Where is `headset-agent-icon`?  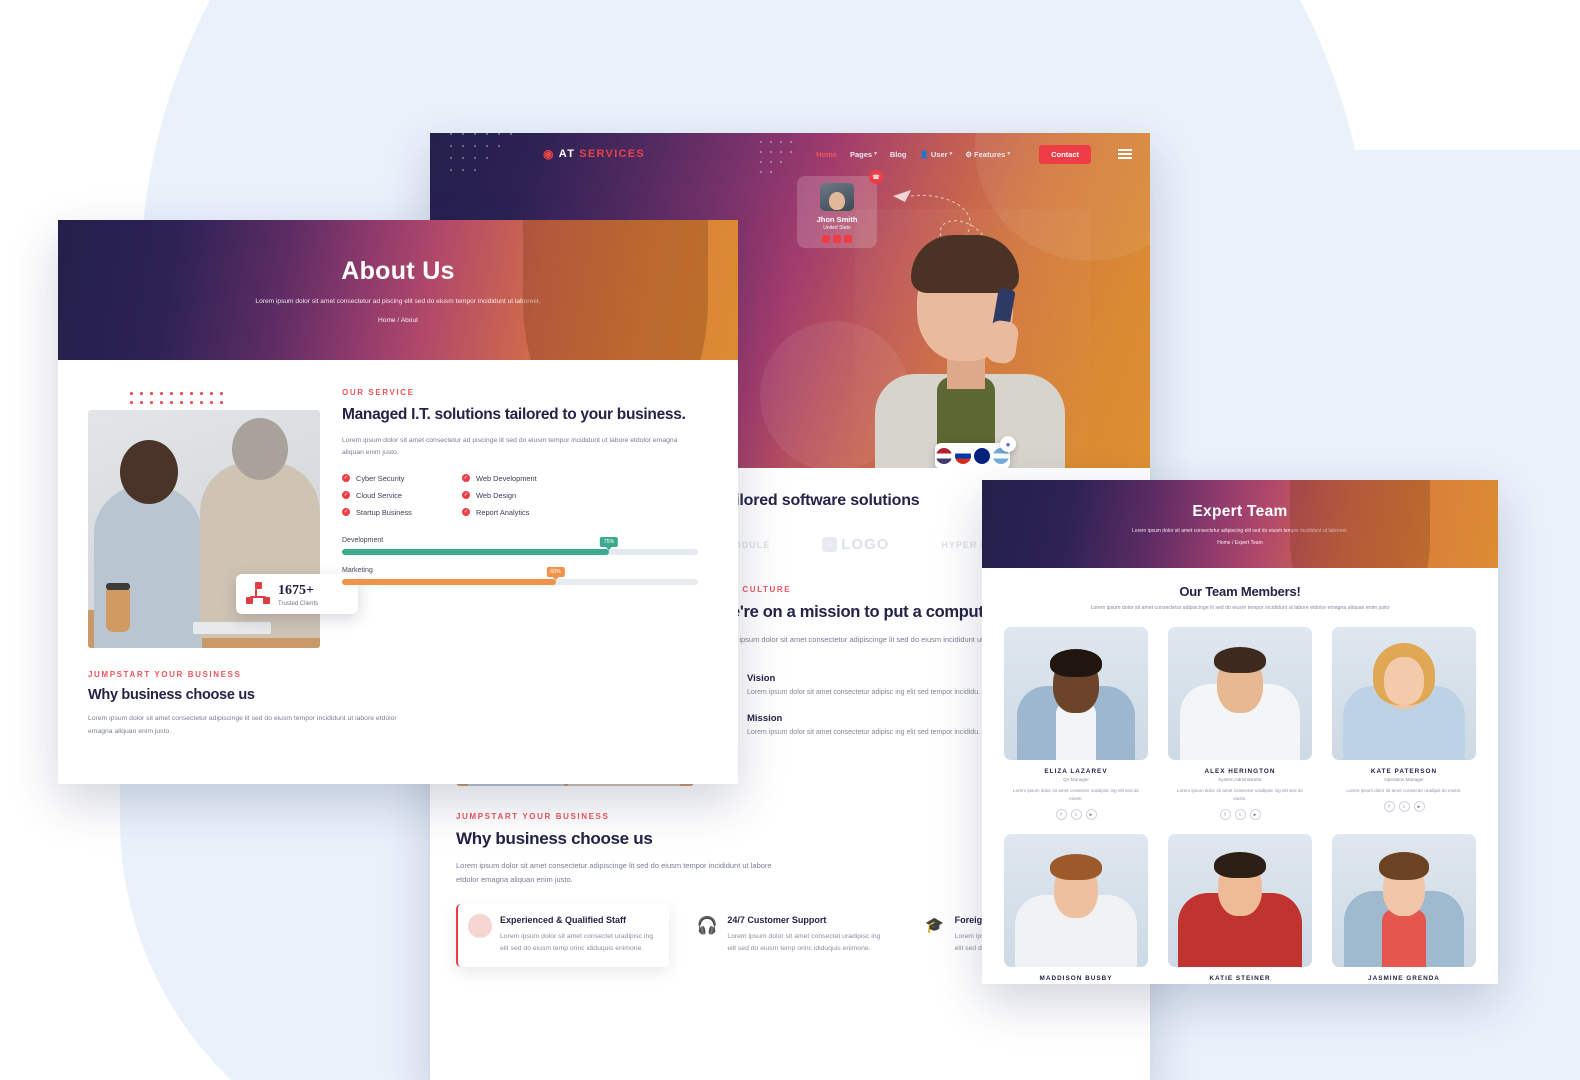
headset-agent-icon is located at coordinates (480, 926).